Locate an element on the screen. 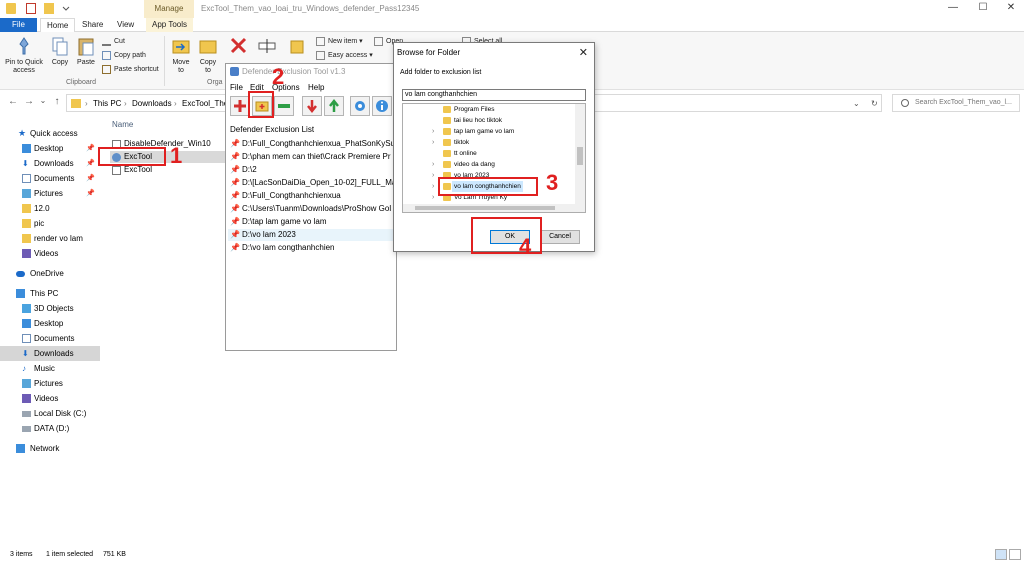 The image size is (1024, 562). nav-videos: Videos is located at coordinates (50, 253).